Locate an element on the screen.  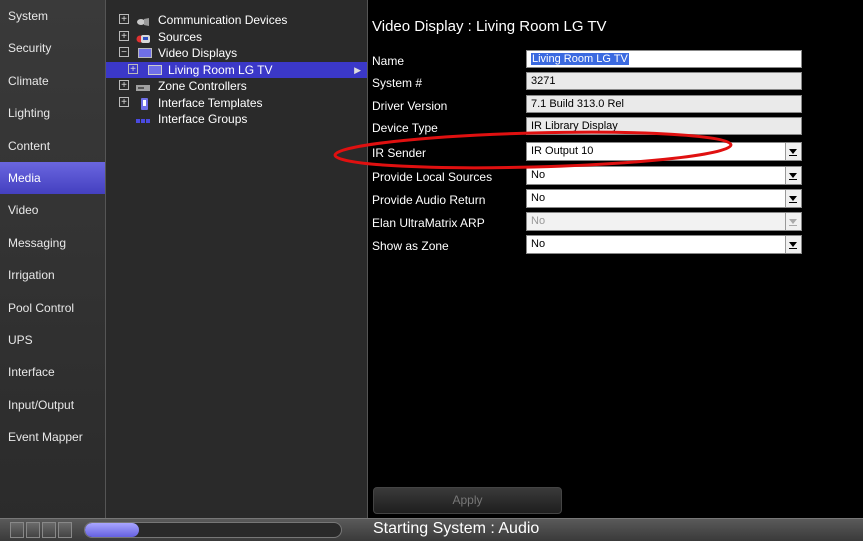
prop-row-driver-version: Driver Version 7.1 Build 313.0 Rel is located at coordinates (615, 105).